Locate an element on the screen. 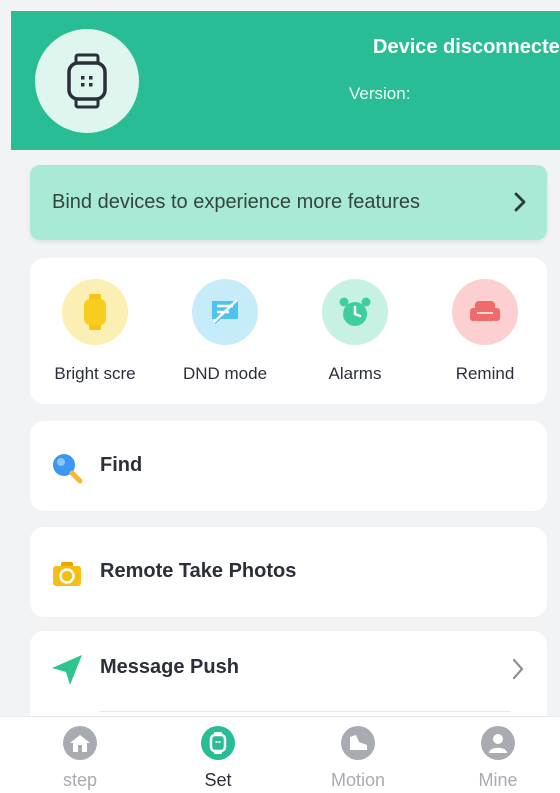 This screenshot has width=560, height=793. quick-action-label: Bright scre is located at coordinates (95, 373).